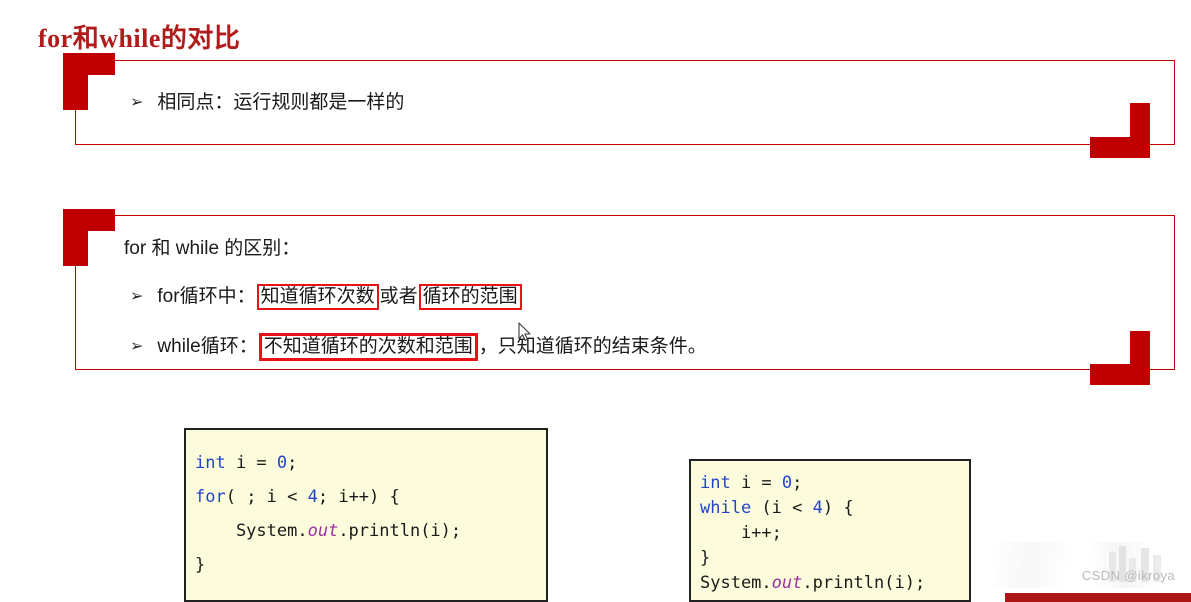 The height and width of the screenshot is (602, 1191). I want to click on code-token: i++;, so click(741, 533).